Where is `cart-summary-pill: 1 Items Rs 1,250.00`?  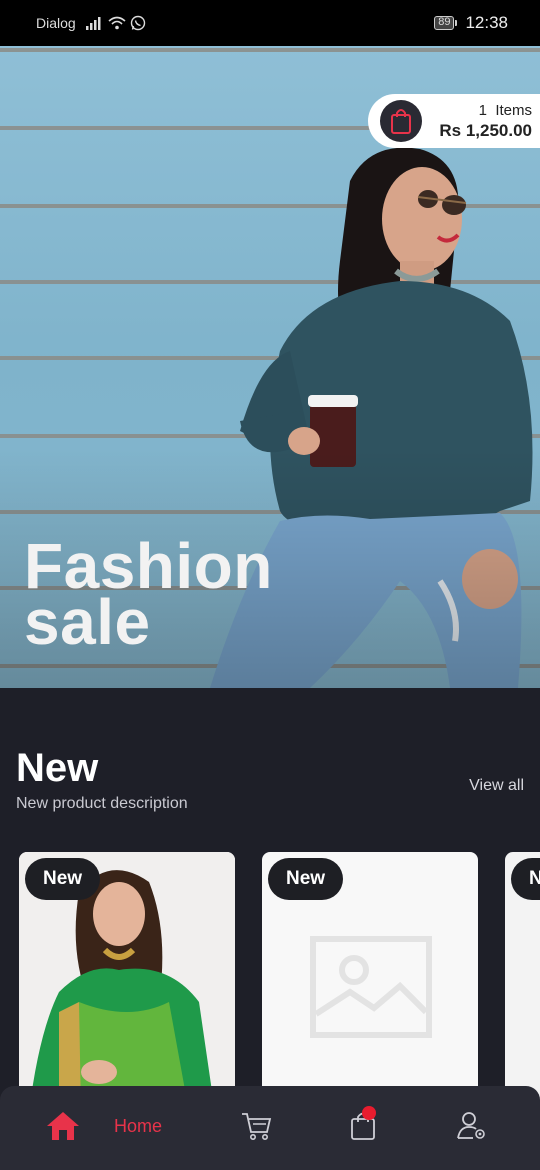 cart-summary-pill: 1 Items Rs 1,250.00 is located at coordinates (454, 121).